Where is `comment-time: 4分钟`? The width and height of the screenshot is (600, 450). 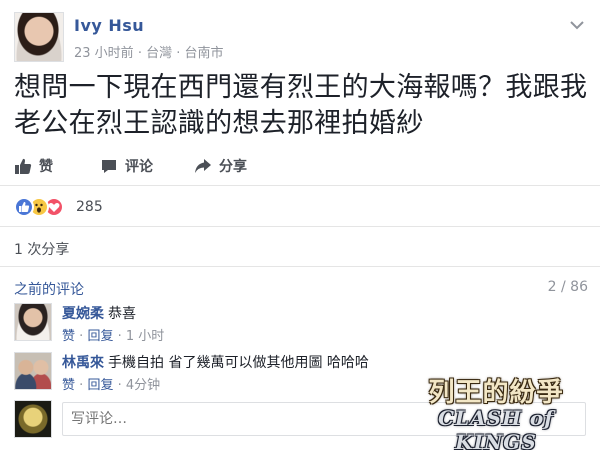 comment-time: 4分钟 is located at coordinates (143, 385).